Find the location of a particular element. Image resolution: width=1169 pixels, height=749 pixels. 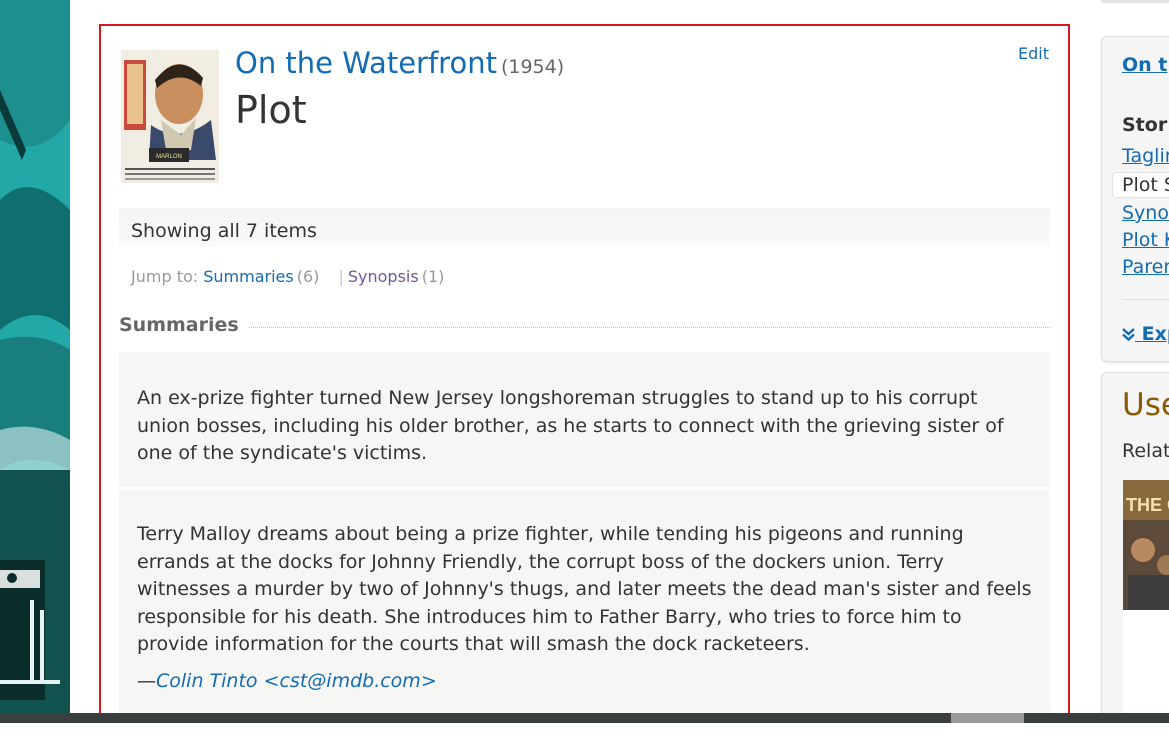

summaries-count: (6) is located at coordinates (308, 276).